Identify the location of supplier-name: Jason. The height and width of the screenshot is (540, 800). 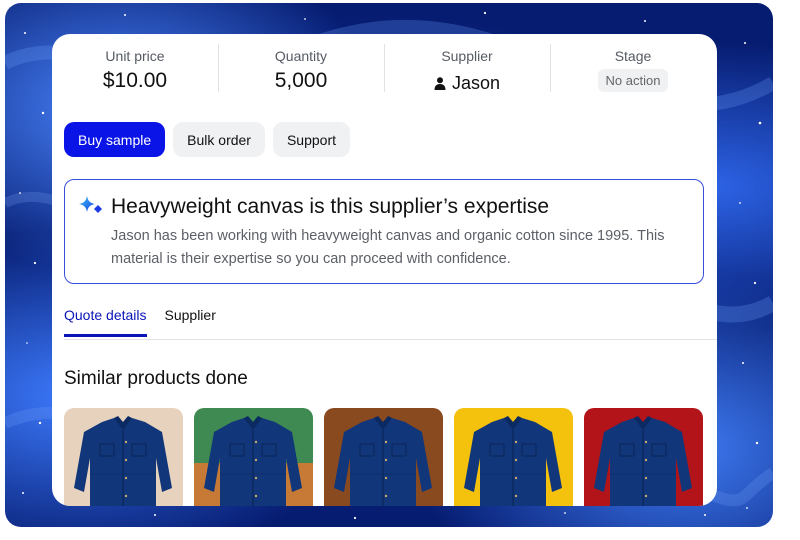
(476, 83).